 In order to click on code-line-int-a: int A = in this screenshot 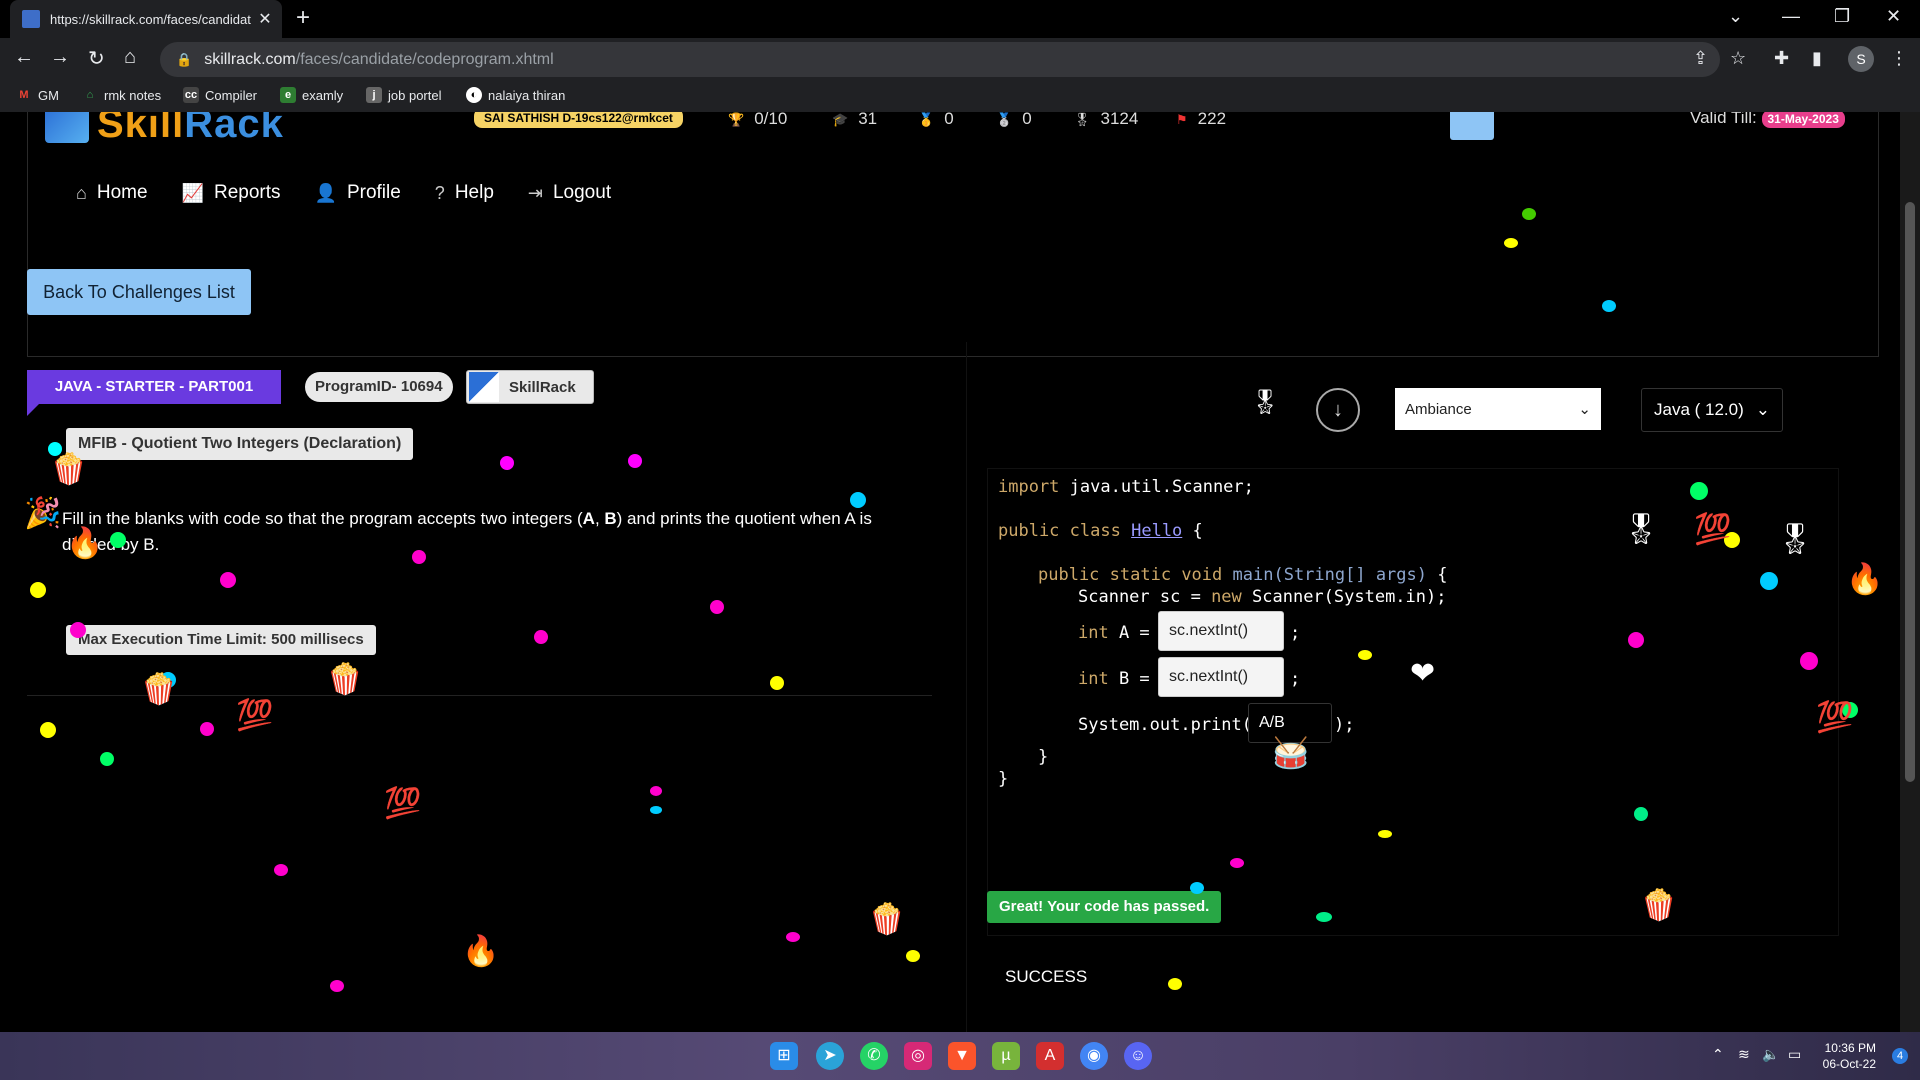, I will do `click(1114, 633)`.